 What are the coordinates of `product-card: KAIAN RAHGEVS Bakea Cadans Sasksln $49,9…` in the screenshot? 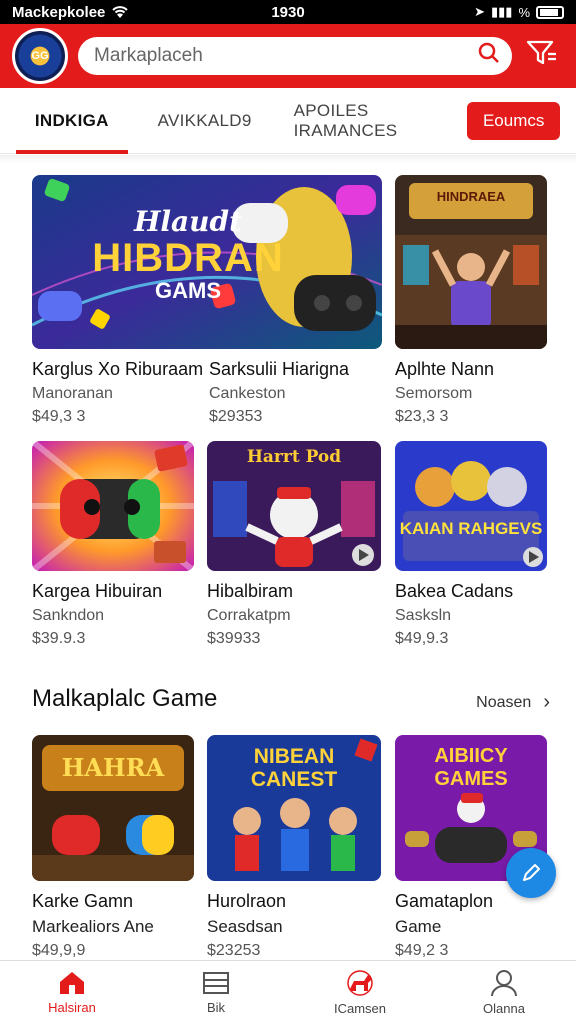 It's located at (471, 544).